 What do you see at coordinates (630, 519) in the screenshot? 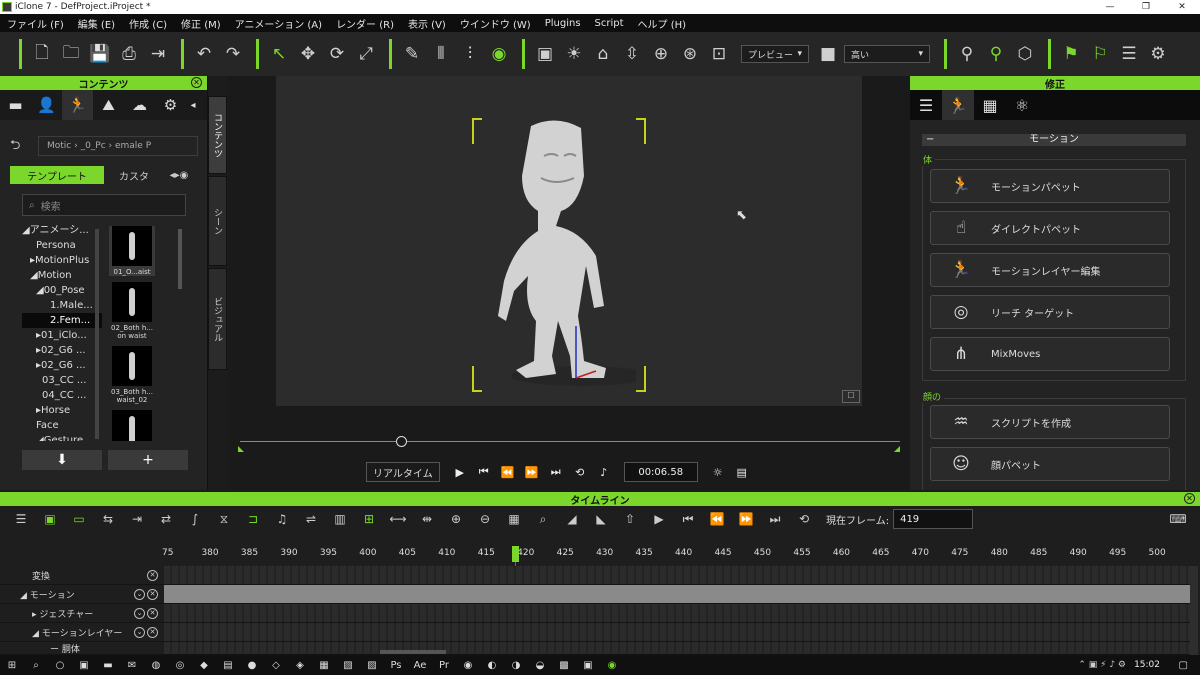
I see `export-clip-icon: ⇧` at bounding box center [630, 519].